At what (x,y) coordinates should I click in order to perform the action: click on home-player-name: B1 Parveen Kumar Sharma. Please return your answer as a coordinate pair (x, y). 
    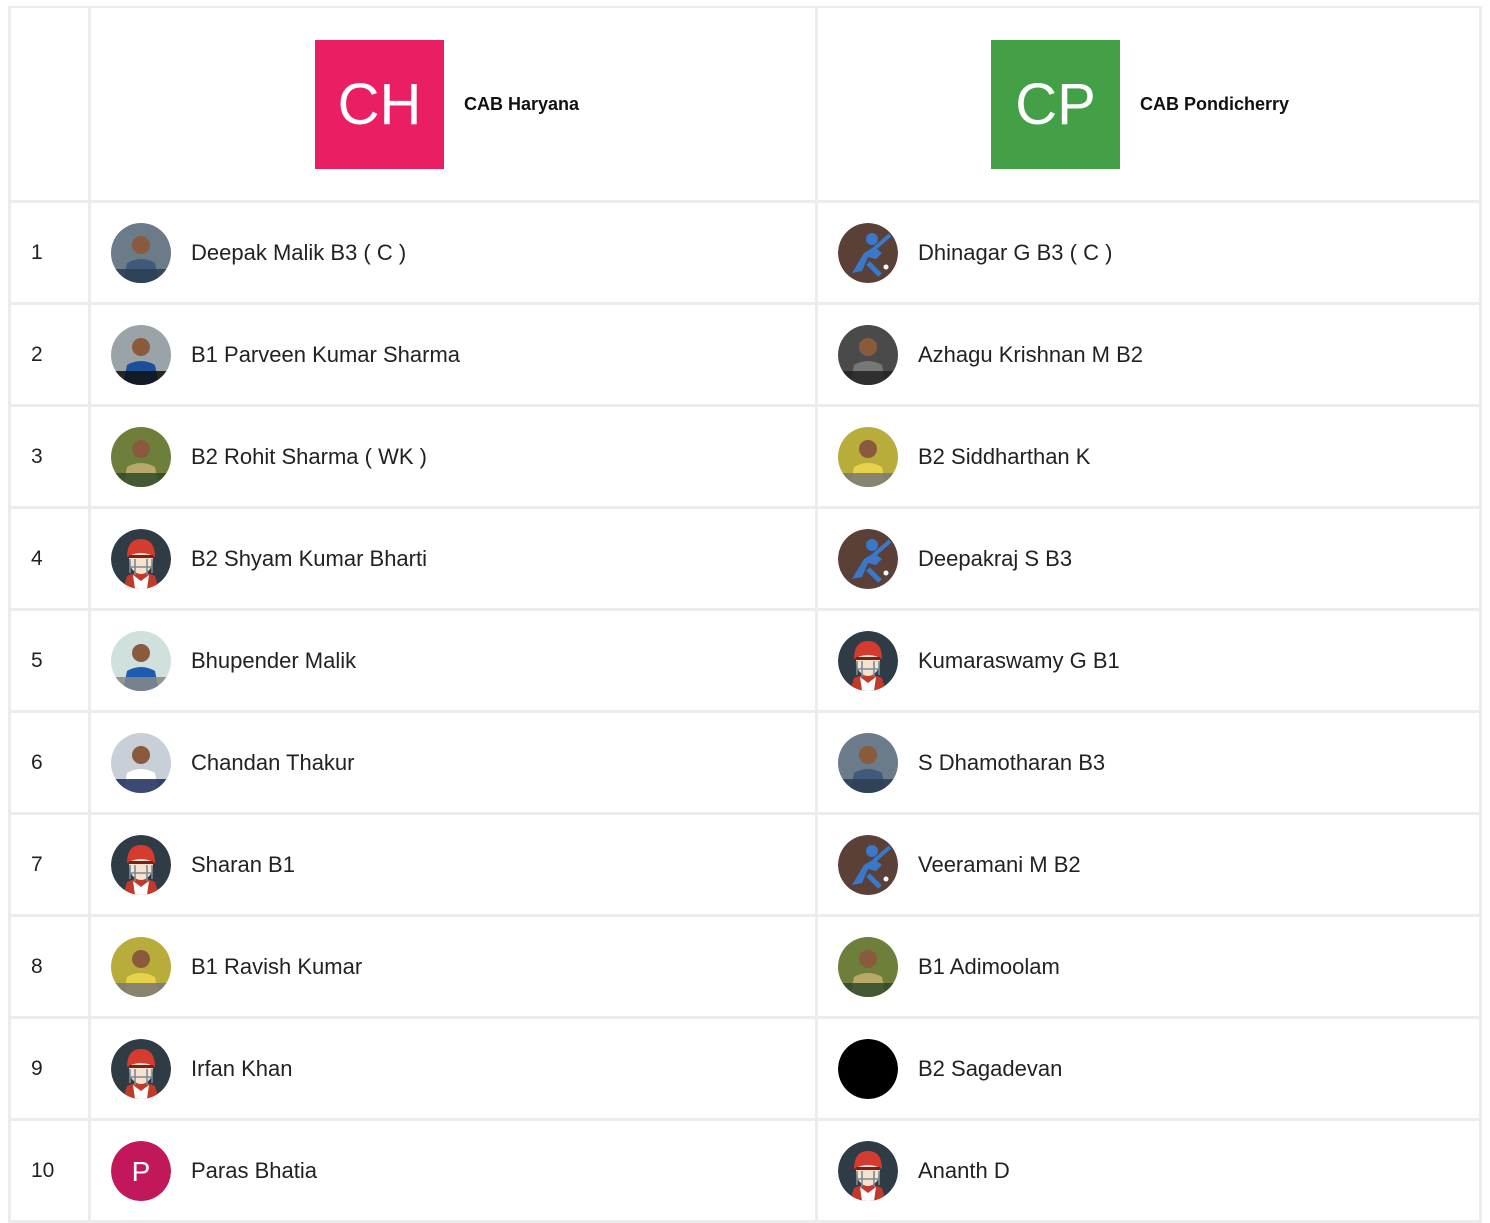
    Looking at the image, I should click on (325, 355).